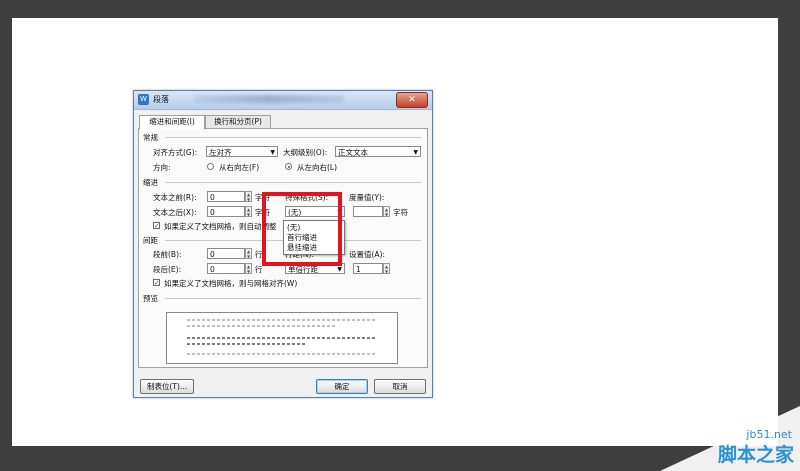  What do you see at coordinates (303, 269) in the screenshot?
I see `line-spacing-value: 单倍行距` at bounding box center [303, 269].